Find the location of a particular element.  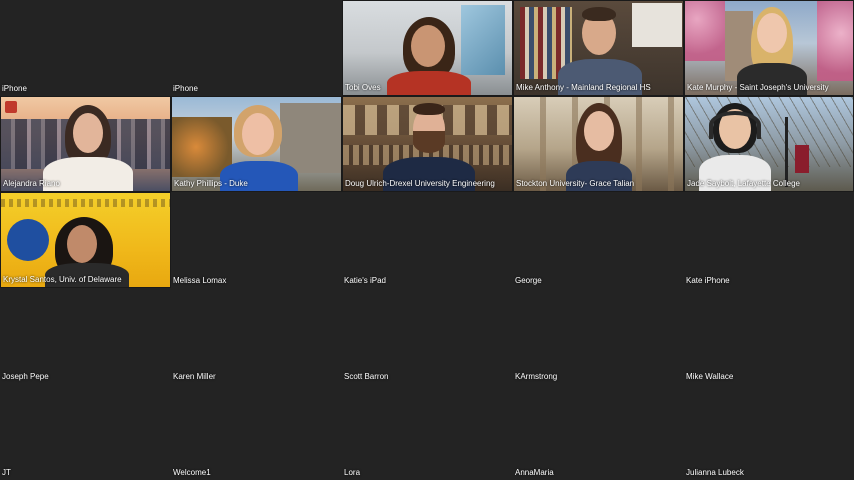

participant-video-tile: Kate Murphy - Saint Joseph's University is located at coordinates (769, 48).